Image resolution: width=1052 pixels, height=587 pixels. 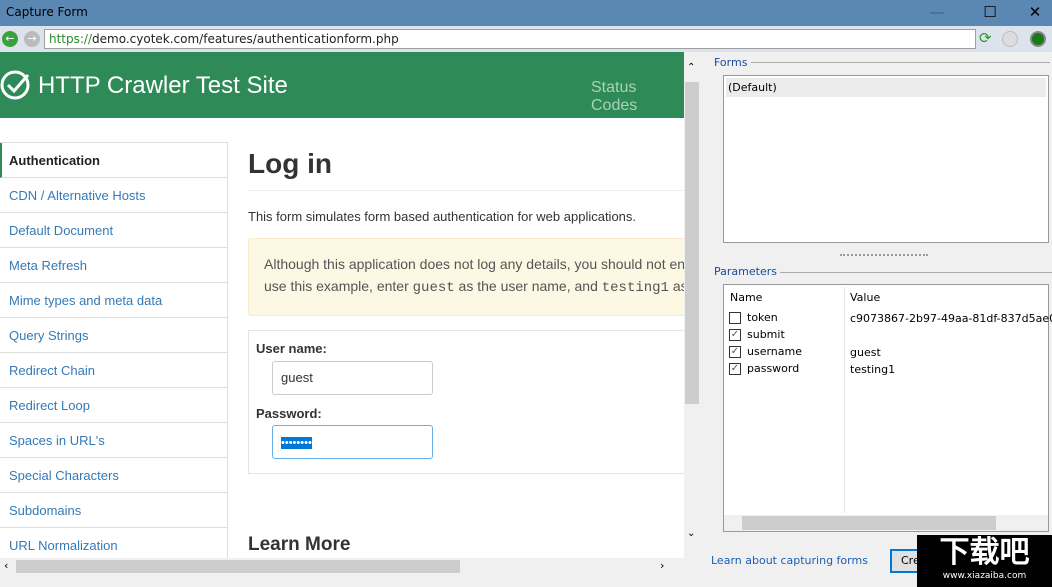 What do you see at coordinates (1038, 39) in the screenshot?
I see `go-icon` at bounding box center [1038, 39].